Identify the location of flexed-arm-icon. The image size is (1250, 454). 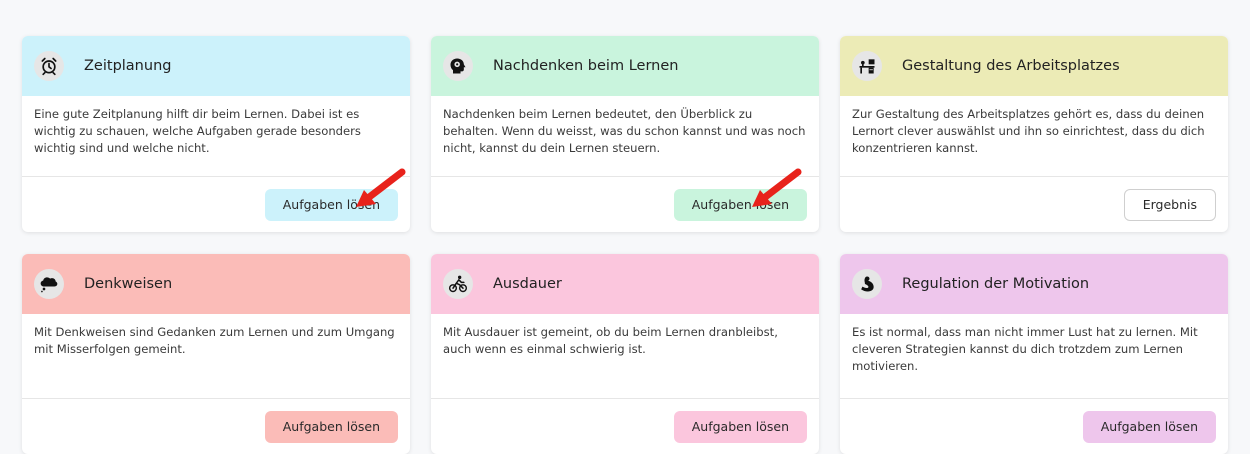
(867, 284).